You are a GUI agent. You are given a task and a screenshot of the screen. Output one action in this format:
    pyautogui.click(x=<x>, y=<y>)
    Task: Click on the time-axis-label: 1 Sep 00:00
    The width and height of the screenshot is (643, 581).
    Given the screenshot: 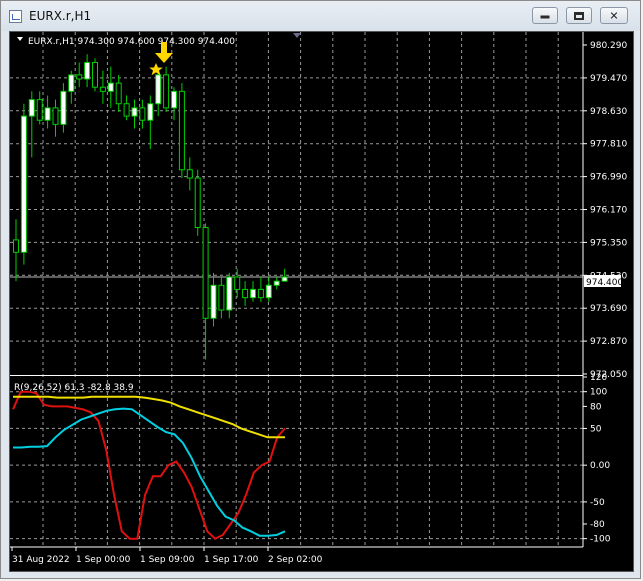 What is the action you would take?
    pyautogui.click(x=103, y=560)
    